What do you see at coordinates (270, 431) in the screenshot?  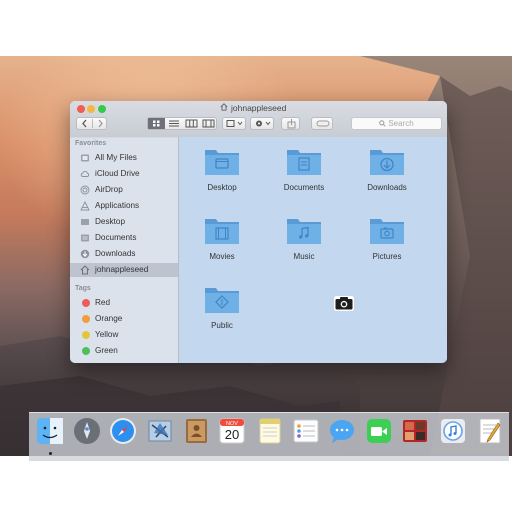 I see `notes-icon` at bounding box center [270, 431].